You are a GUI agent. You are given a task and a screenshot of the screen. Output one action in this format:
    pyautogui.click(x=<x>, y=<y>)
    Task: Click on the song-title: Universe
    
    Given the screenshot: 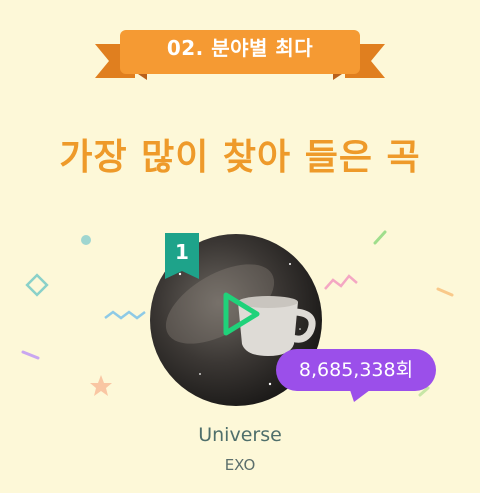 What is the action you would take?
    pyautogui.click(x=240, y=435)
    